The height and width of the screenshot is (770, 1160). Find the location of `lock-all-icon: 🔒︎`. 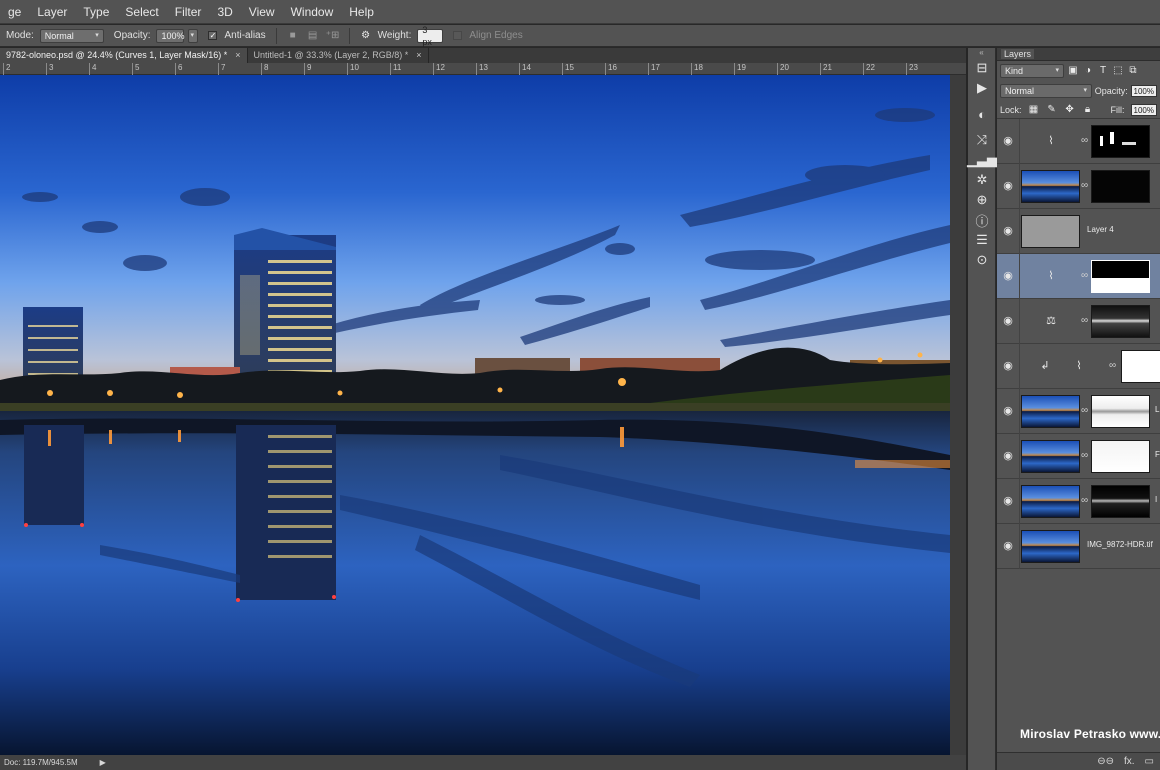

lock-all-icon: 🔒︎ is located at coordinates (1088, 110).